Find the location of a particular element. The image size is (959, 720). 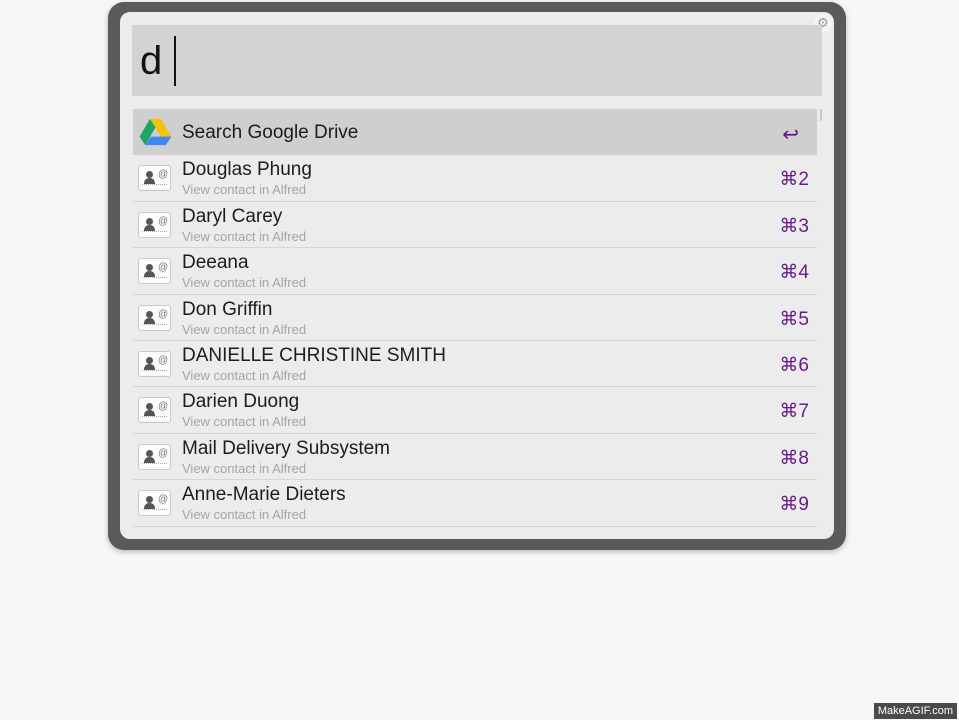

result-shortcut: ⌘8 is located at coordinates (794, 458).